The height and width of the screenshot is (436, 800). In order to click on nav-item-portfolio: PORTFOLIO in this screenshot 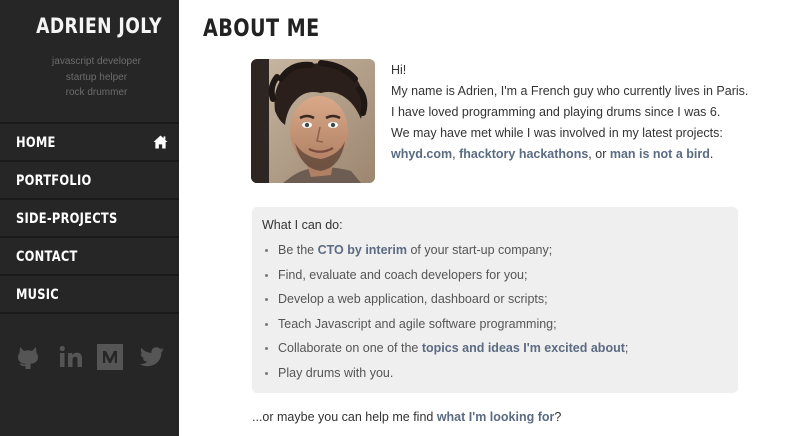, I will do `click(89, 181)`.